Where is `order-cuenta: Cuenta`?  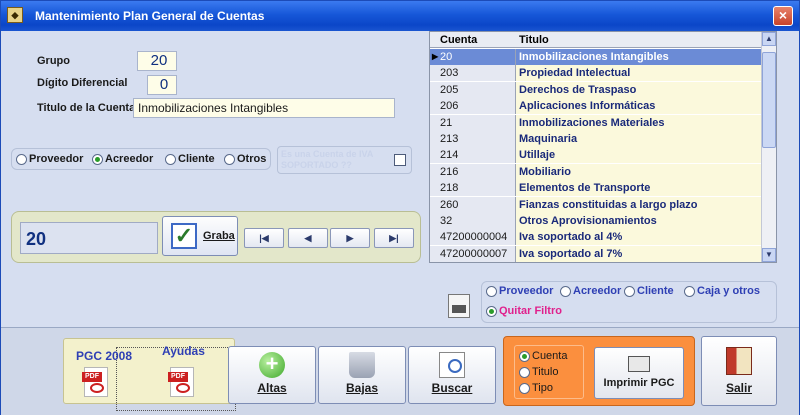
order-cuenta: Cuenta is located at coordinates (543, 356).